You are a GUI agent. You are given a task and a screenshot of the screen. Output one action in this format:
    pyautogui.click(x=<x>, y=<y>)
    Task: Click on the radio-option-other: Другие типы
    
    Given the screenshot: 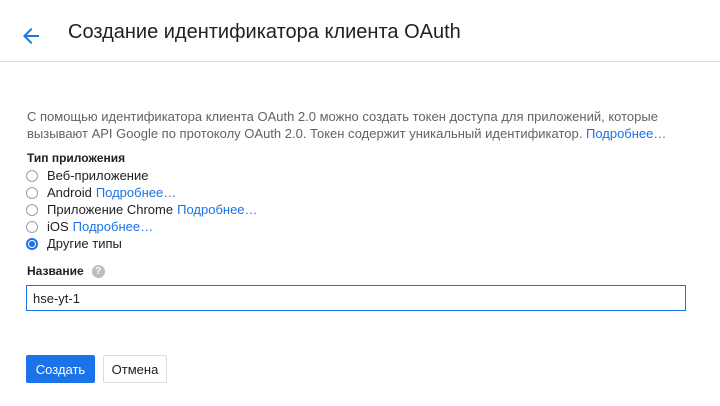 What is the action you would take?
    pyautogui.click(x=142, y=243)
    